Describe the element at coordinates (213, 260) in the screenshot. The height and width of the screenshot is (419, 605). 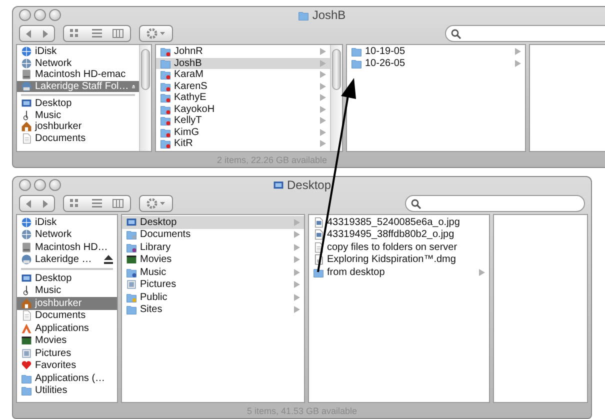
I see `file-item: Movies` at that location.